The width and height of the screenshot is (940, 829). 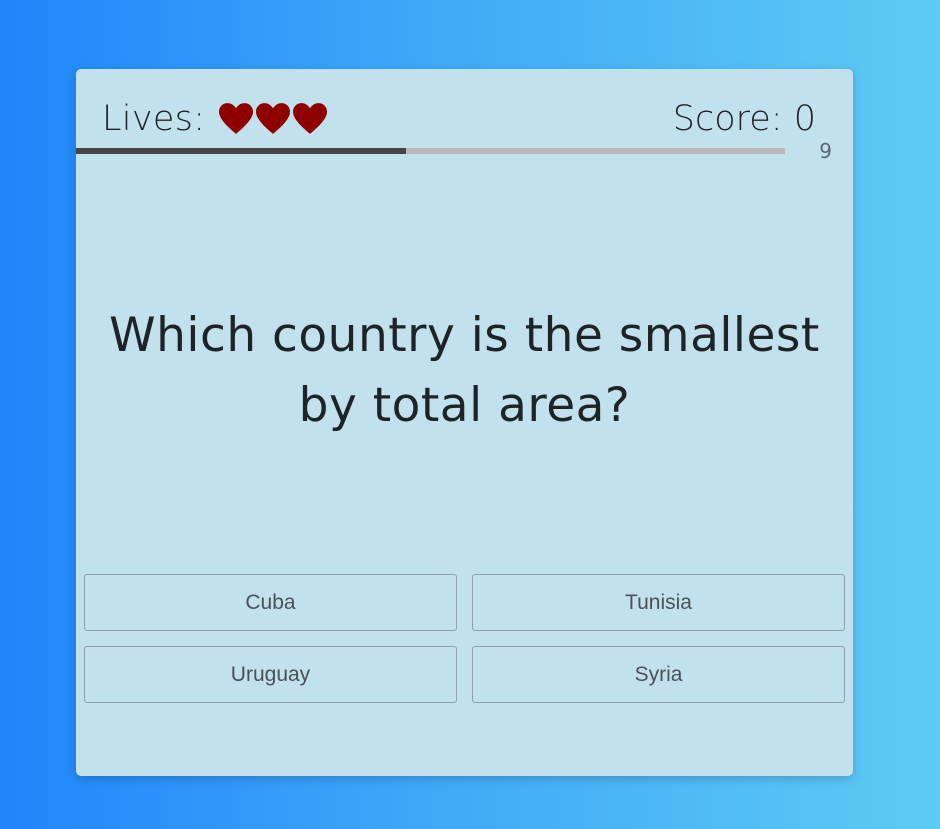 What do you see at coordinates (658, 674) in the screenshot?
I see `answer-button: Syria` at bounding box center [658, 674].